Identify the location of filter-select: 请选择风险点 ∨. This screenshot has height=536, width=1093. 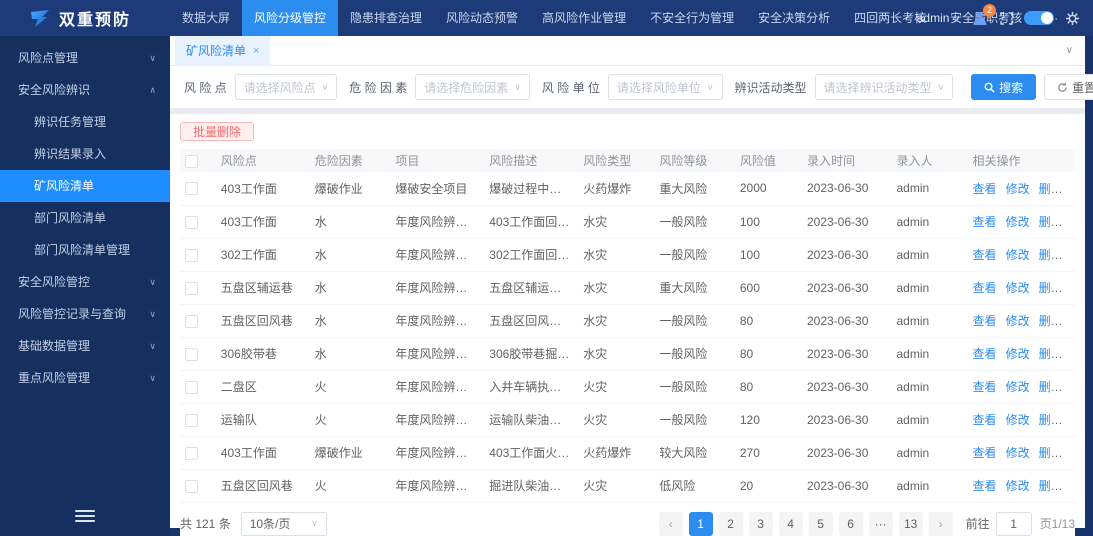
(286, 87).